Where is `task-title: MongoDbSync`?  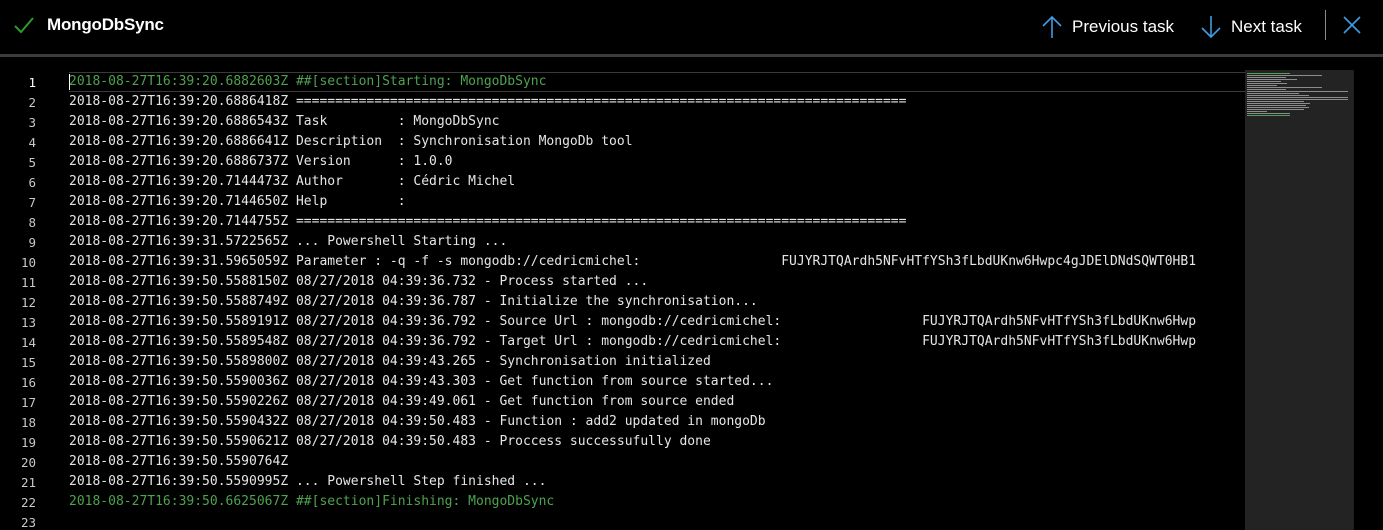
task-title: MongoDbSync is located at coordinates (105, 24).